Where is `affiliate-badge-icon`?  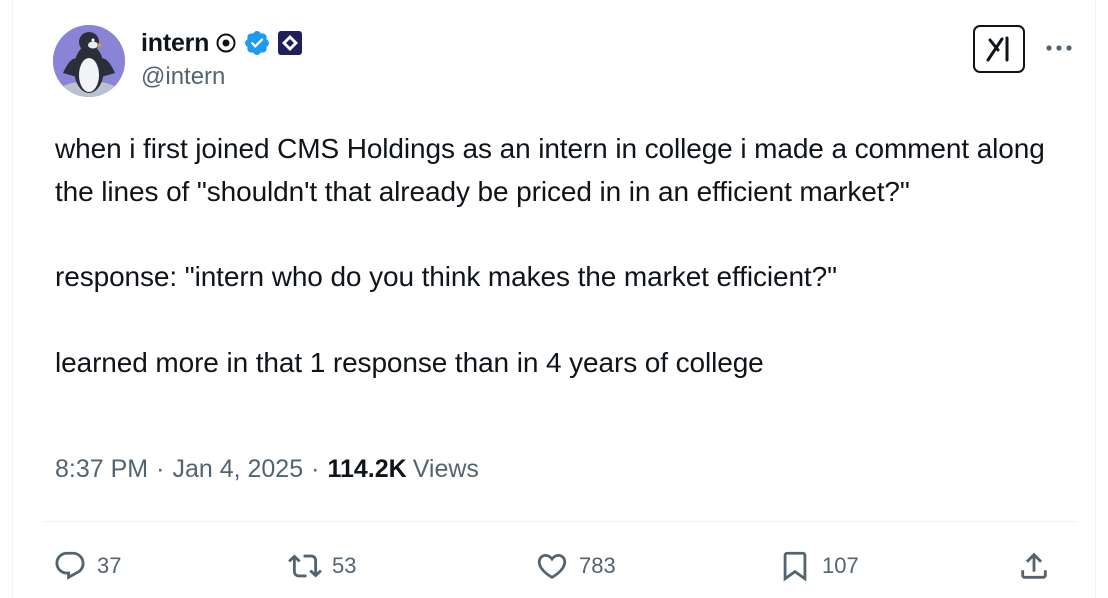 affiliate-badge-icon is located at coordinates (290, 43).